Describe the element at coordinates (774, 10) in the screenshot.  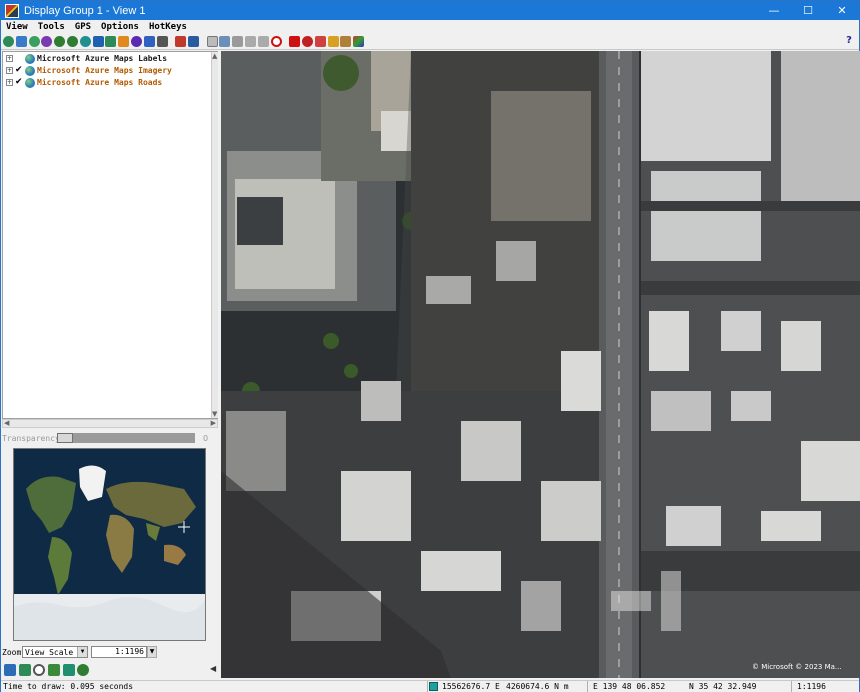
I see `minimize-button: —` at that location.